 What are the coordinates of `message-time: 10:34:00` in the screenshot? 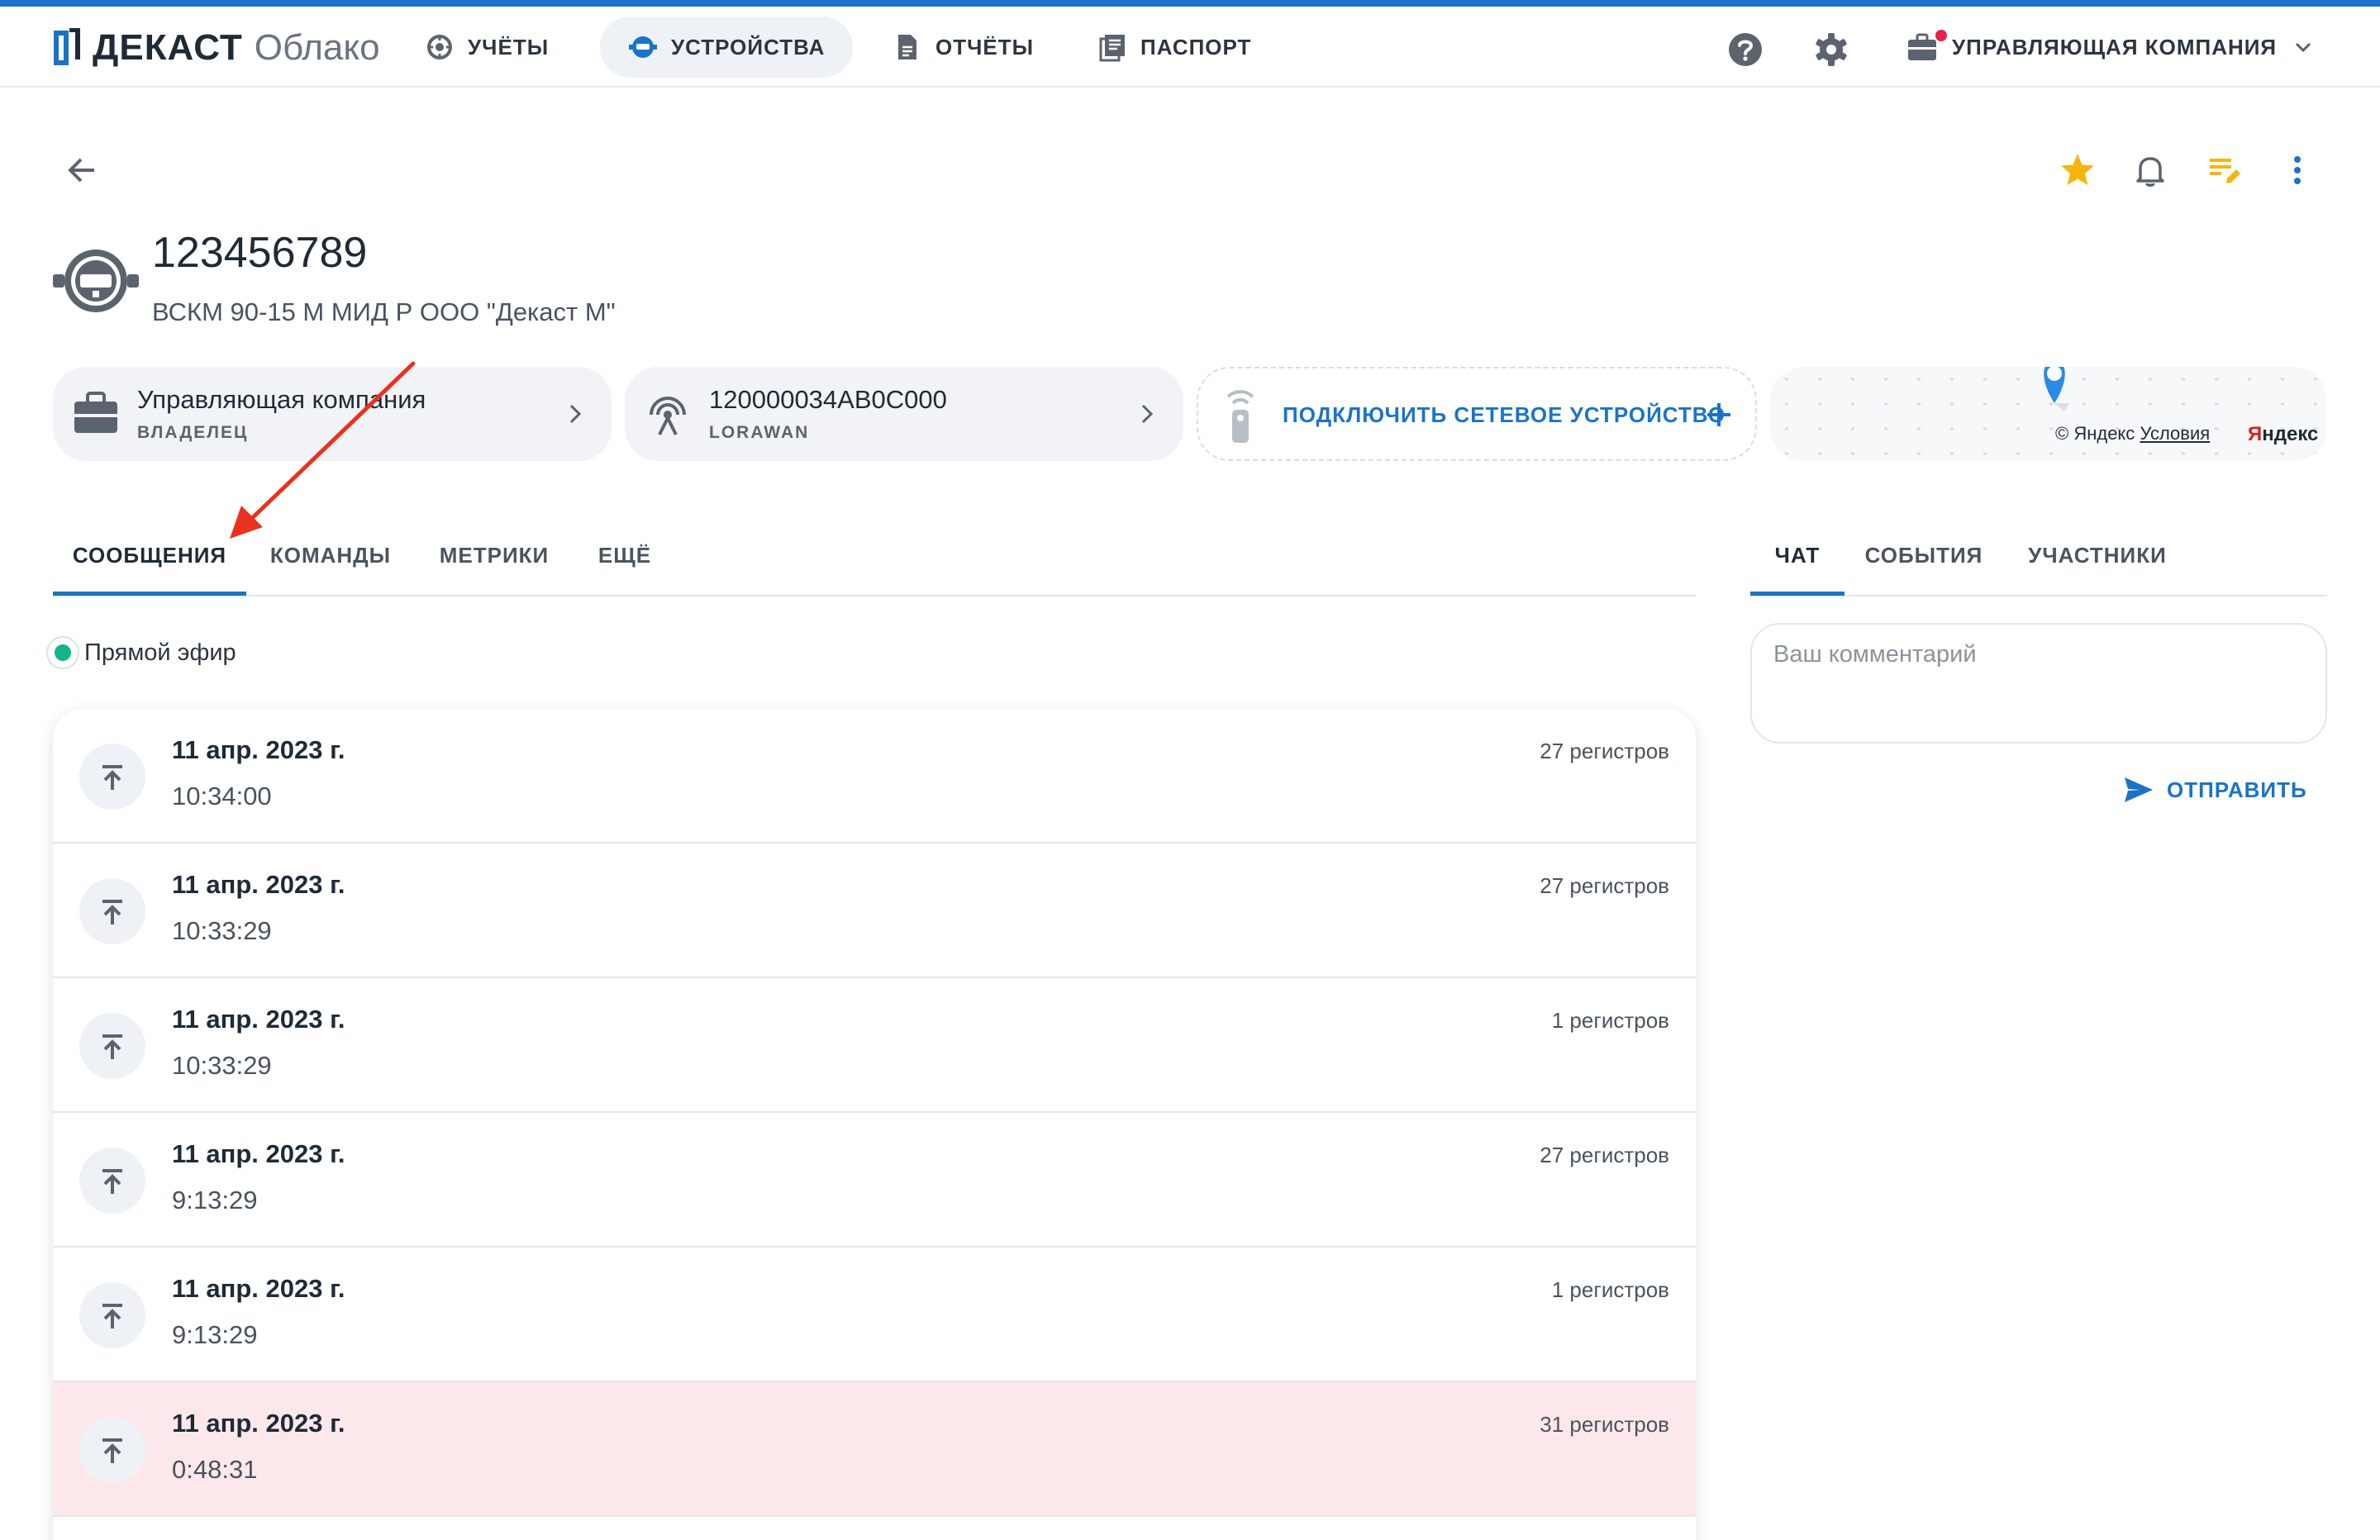 It's located at (222, 796).